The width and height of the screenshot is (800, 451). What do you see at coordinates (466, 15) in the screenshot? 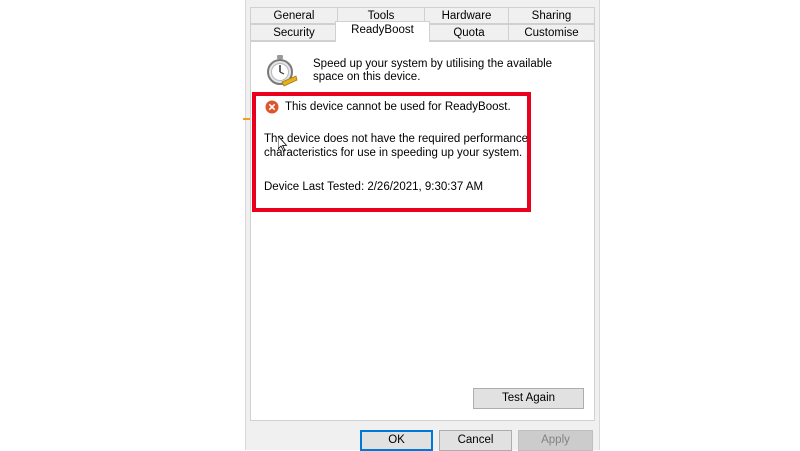
I see `tab-hardware: Hardware` at bounding box center [466, 15].